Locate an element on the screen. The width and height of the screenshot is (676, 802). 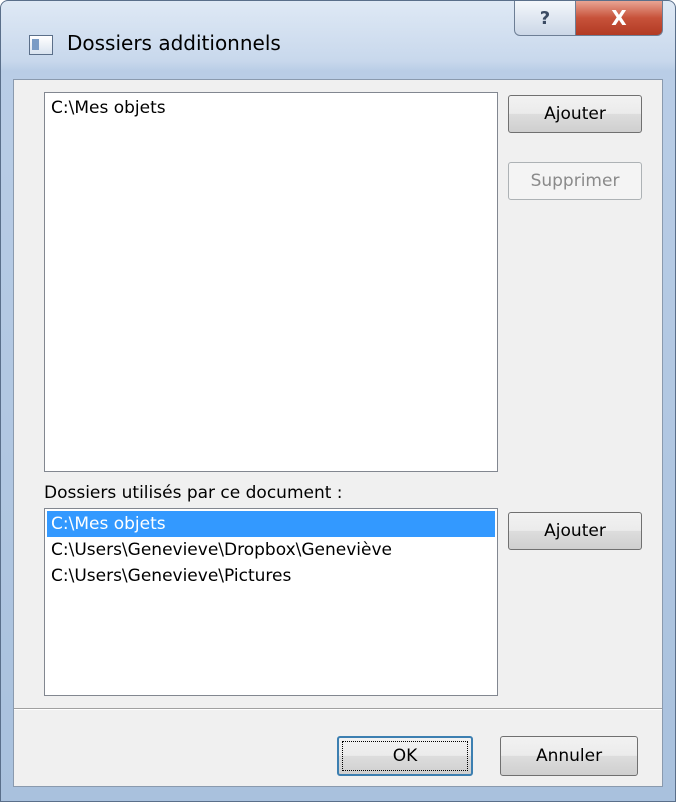
help-button: ? is located at coordinates (545, 18).